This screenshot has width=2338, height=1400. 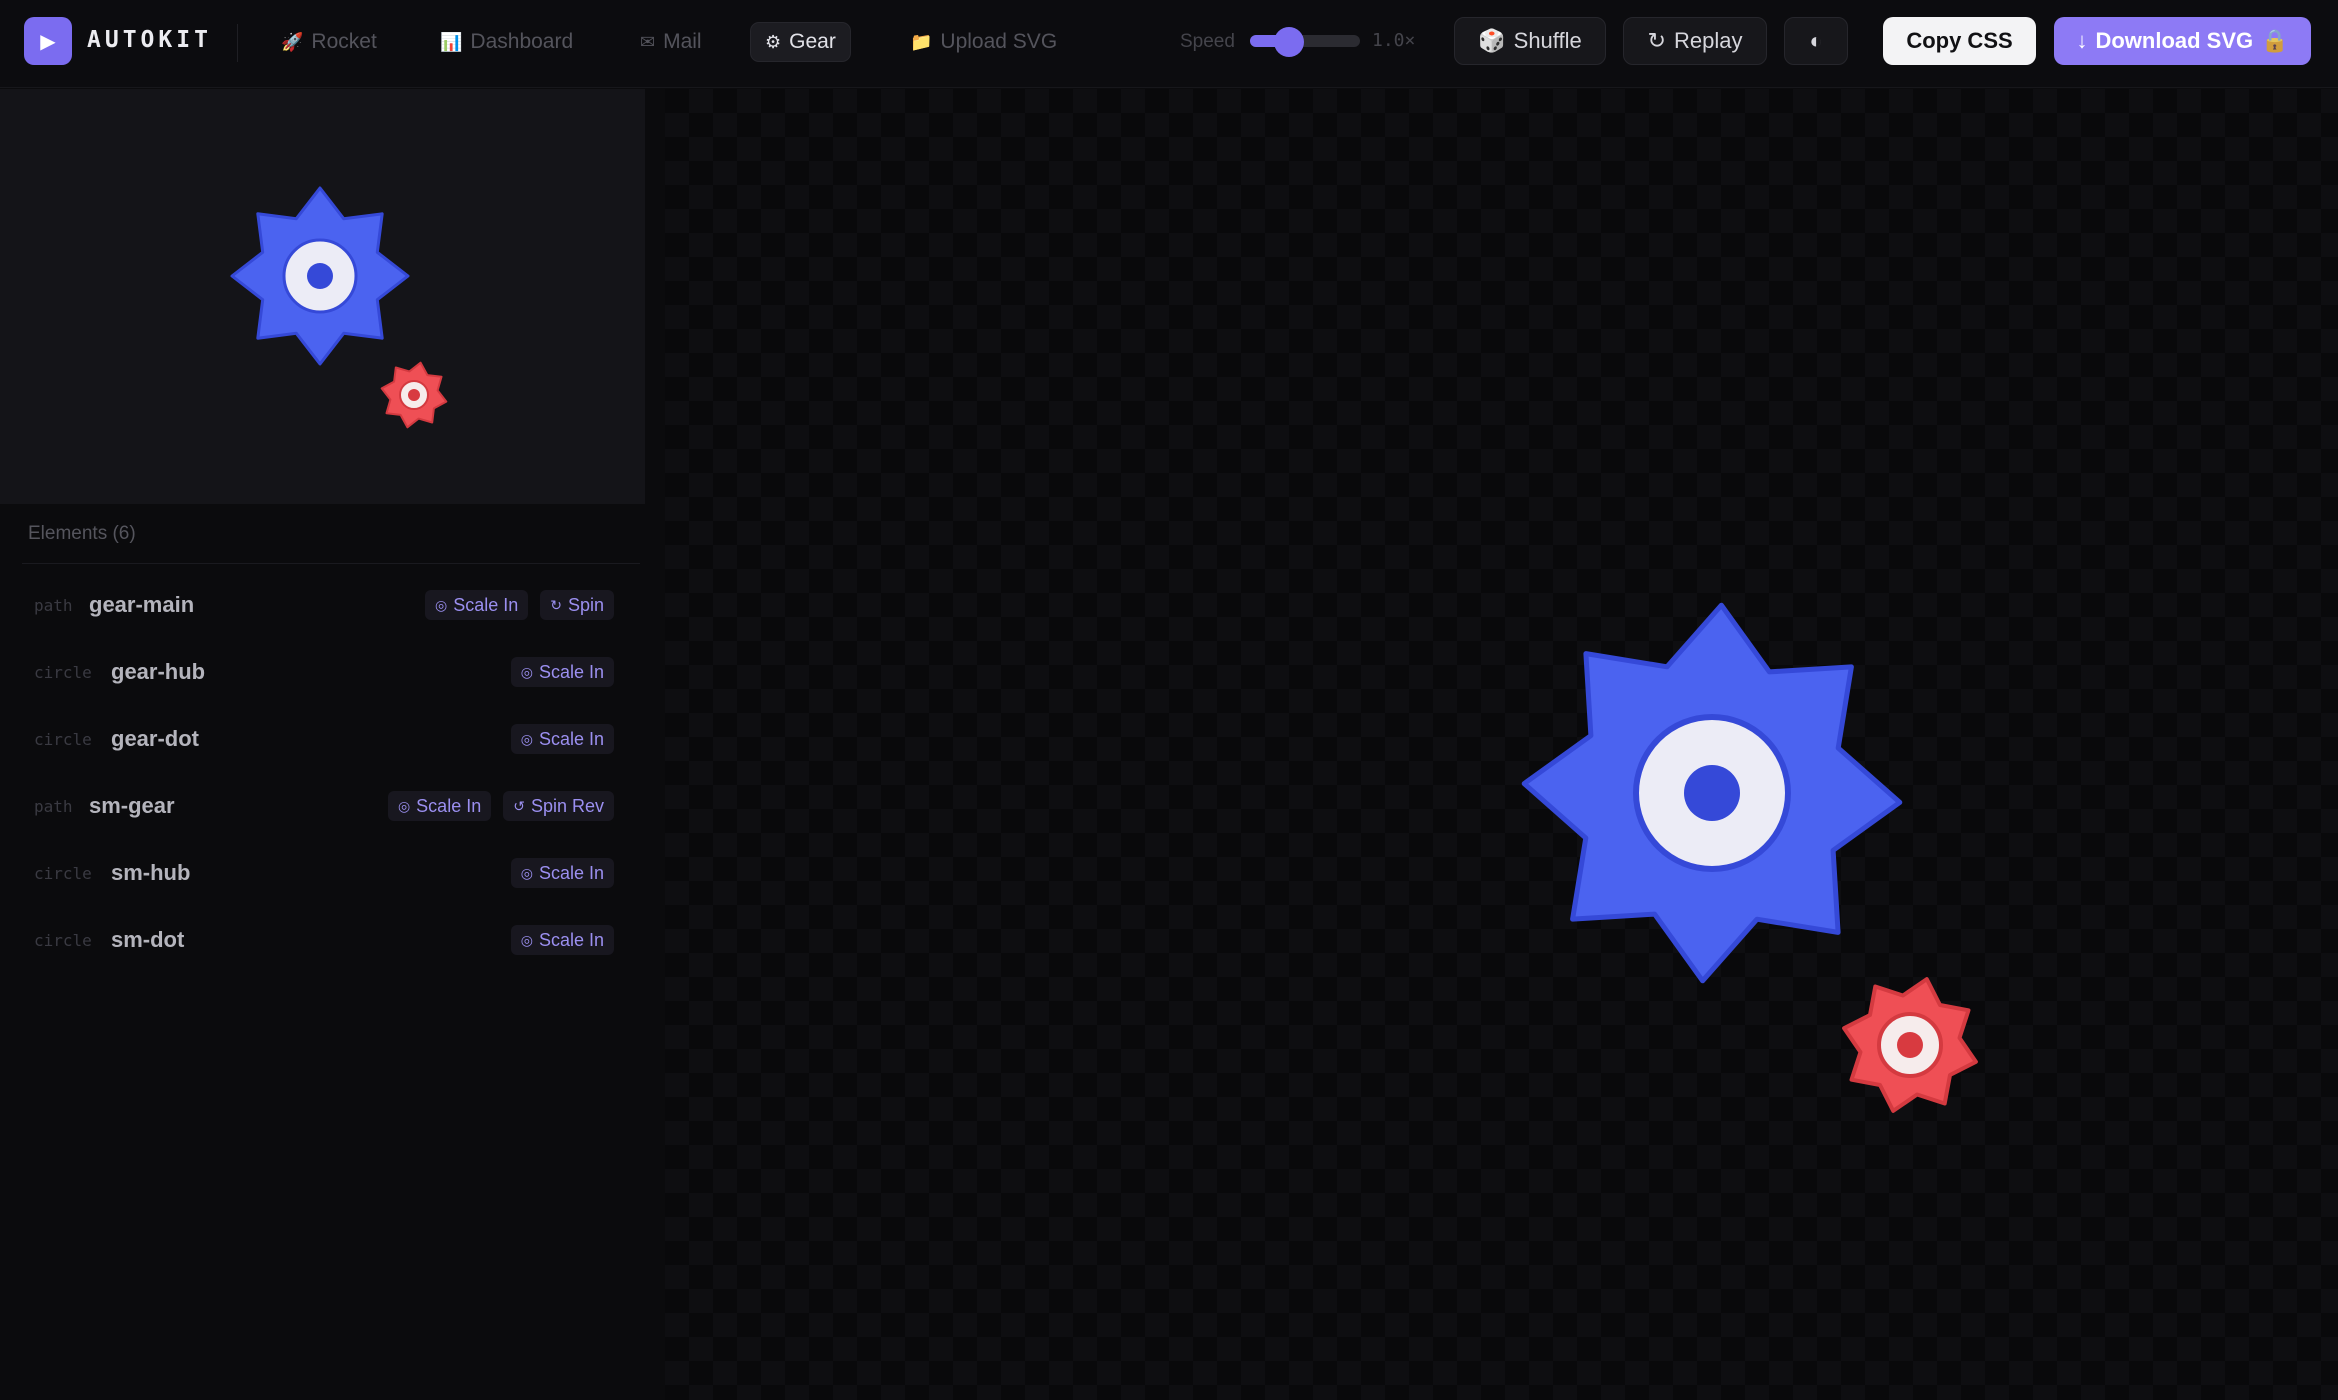 I want to click on tab-upload-svg: 📁 Upload SVG, so click(x=983, y=42).